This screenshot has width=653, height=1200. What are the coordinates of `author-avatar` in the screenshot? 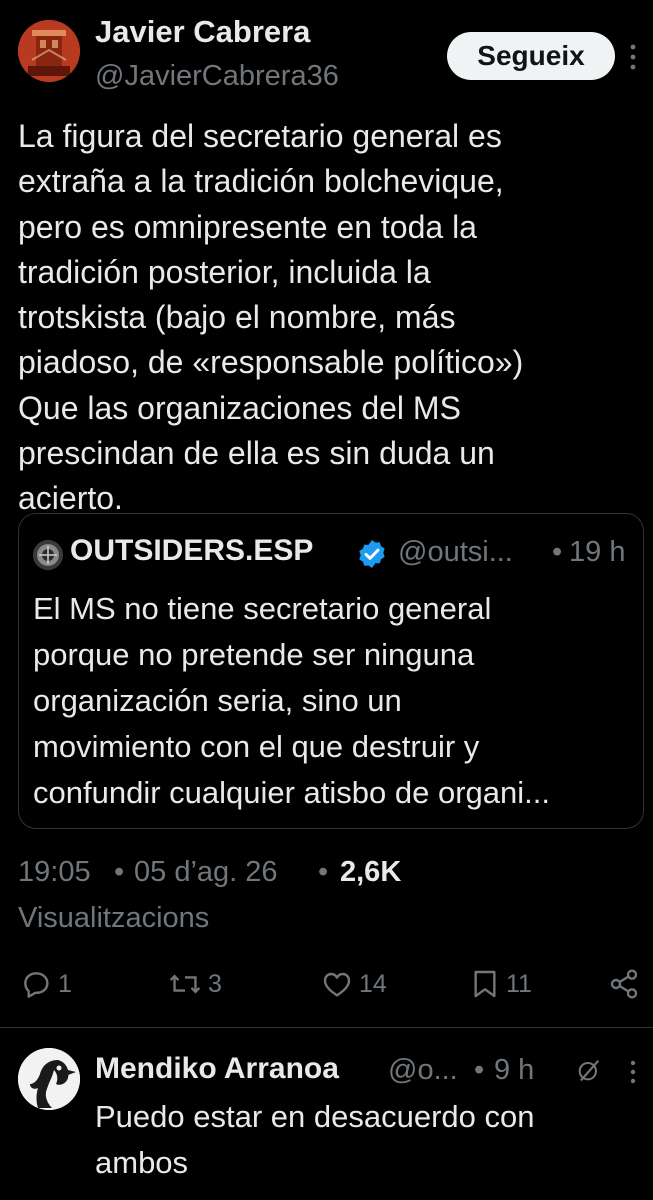 It's located at (49, 51).